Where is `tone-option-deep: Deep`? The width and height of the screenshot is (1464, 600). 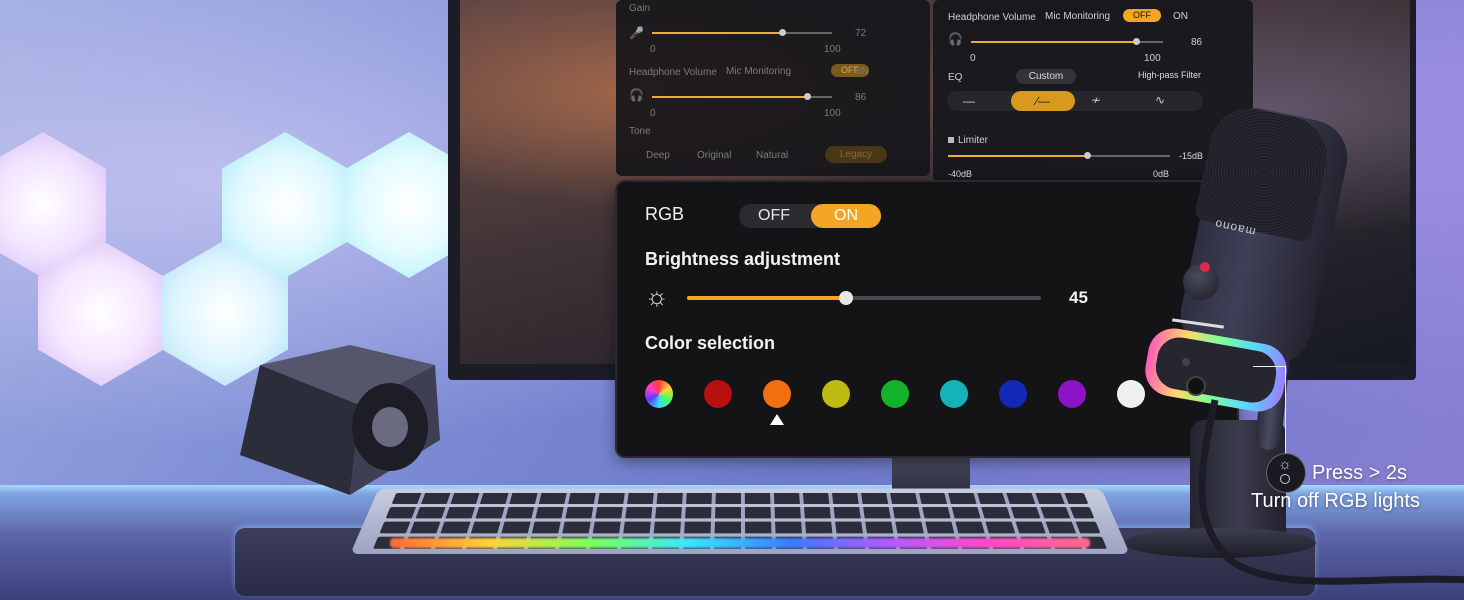 tone-option-deep: Deep is located at coordinates (658, 155).